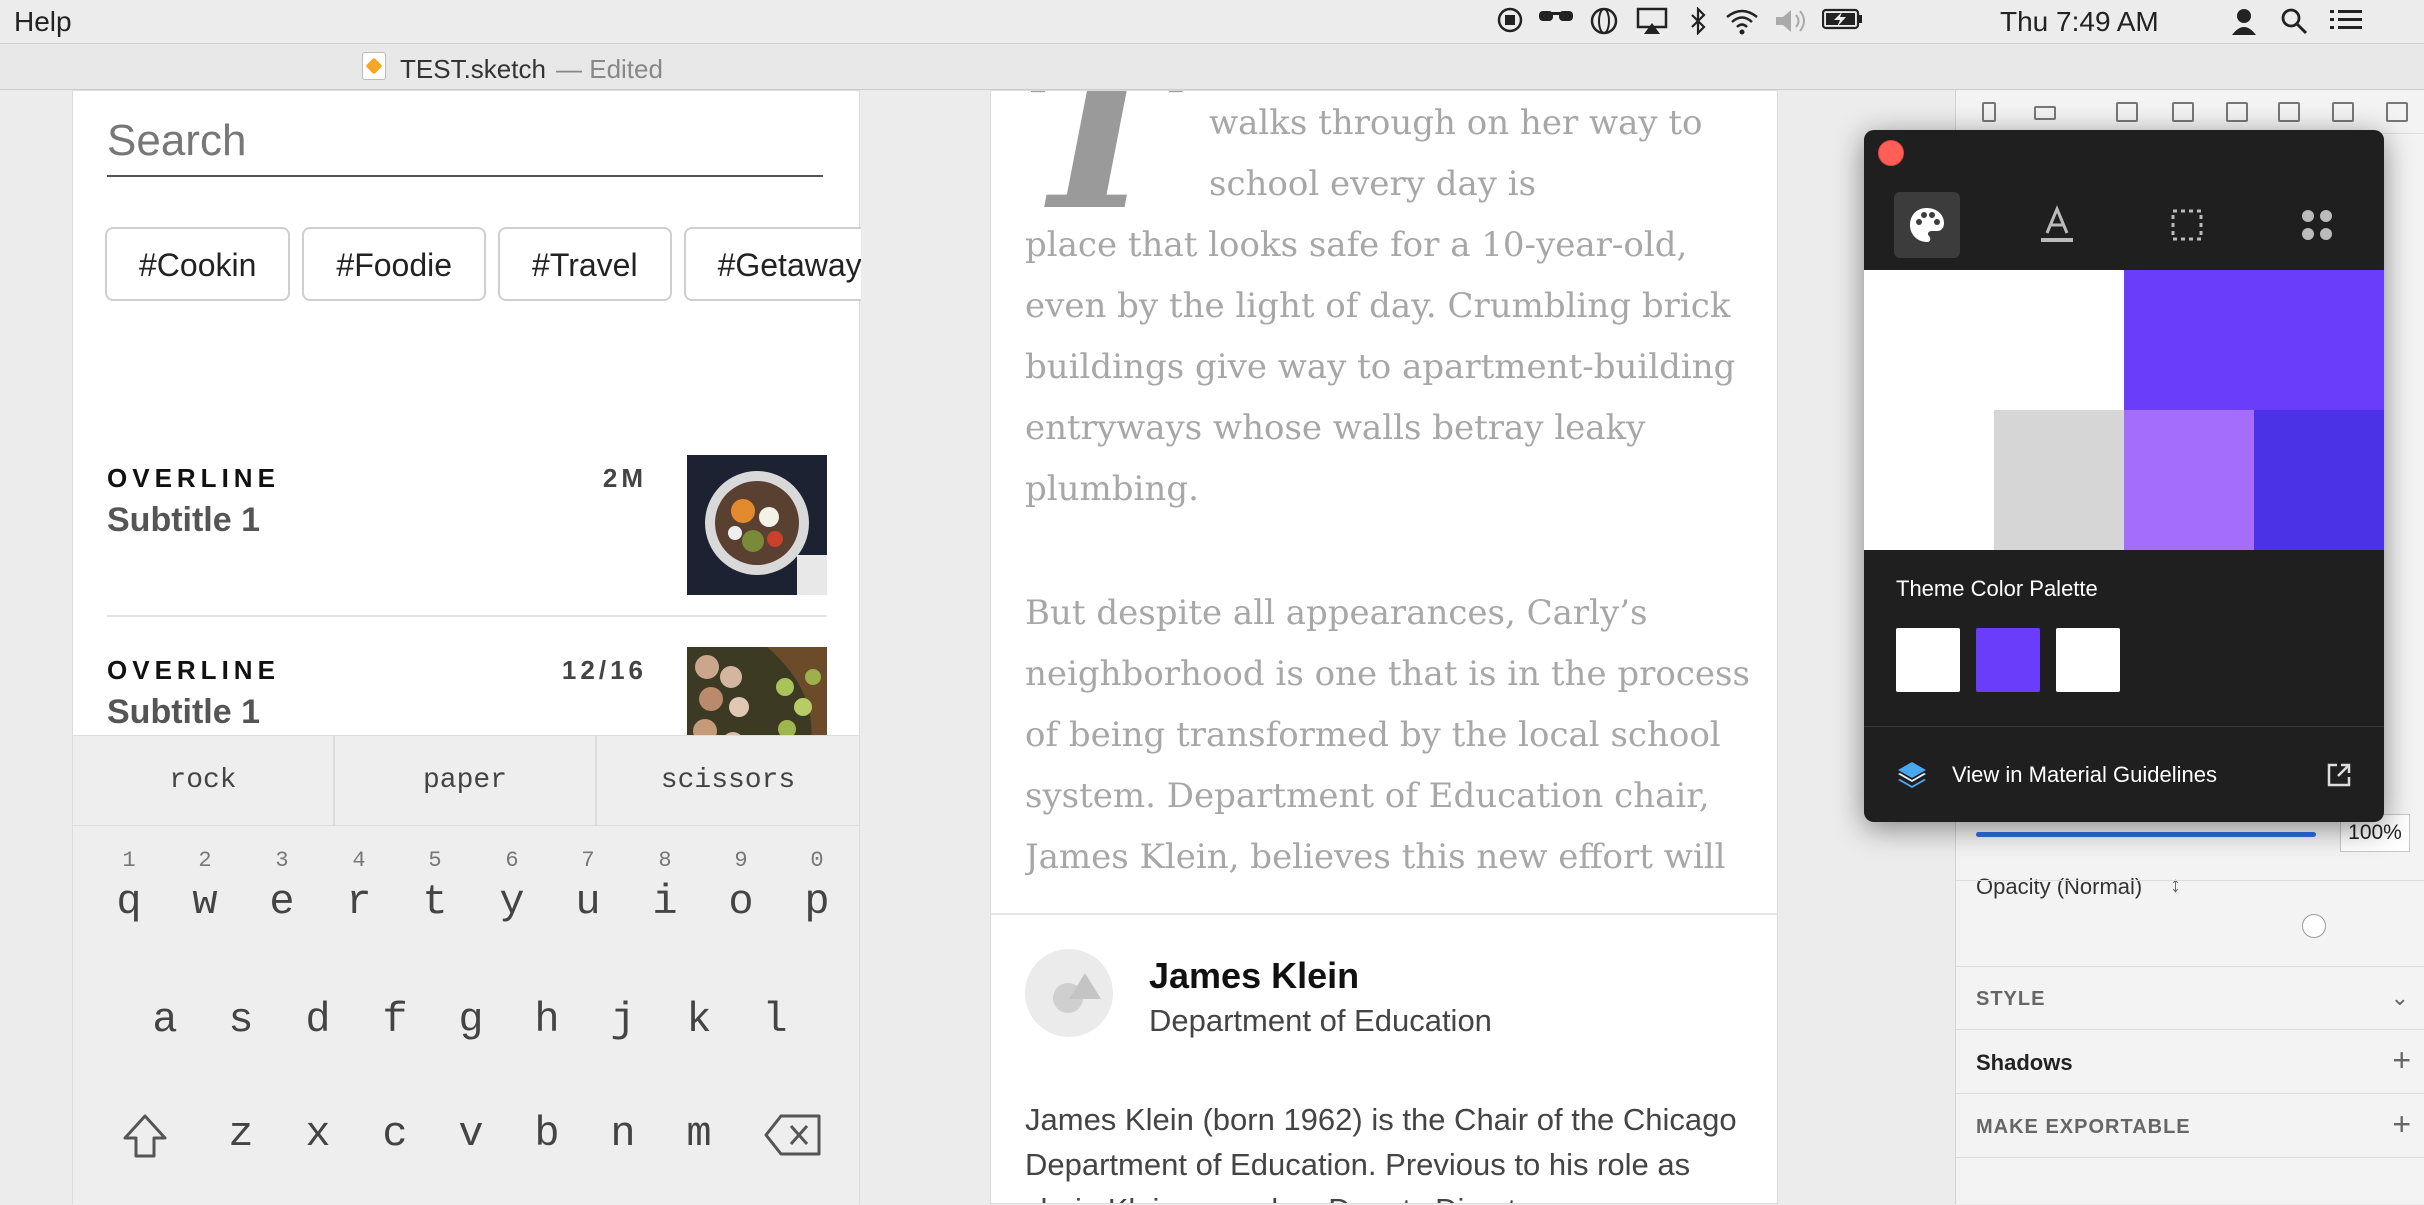 The width and height of the screenshot is (2424, 1205). I want to click on opacity-slider, so click(2146, 834).